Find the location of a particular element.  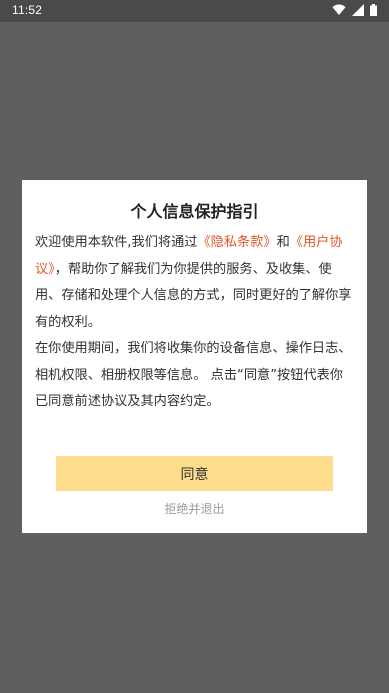

signal-icon is located at coordinates (358, 10).